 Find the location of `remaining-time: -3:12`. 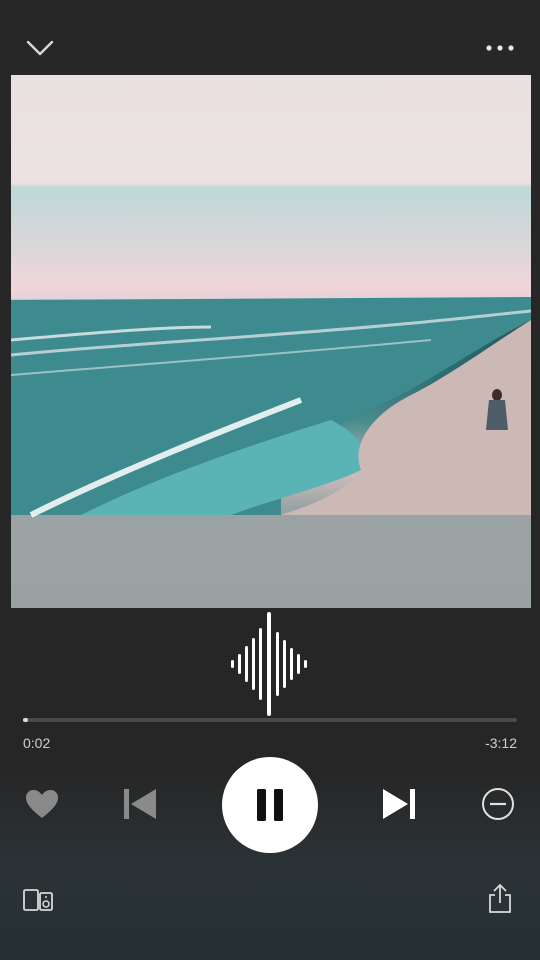

remaining-time: -3:12 is located at coordinates (501, 743).